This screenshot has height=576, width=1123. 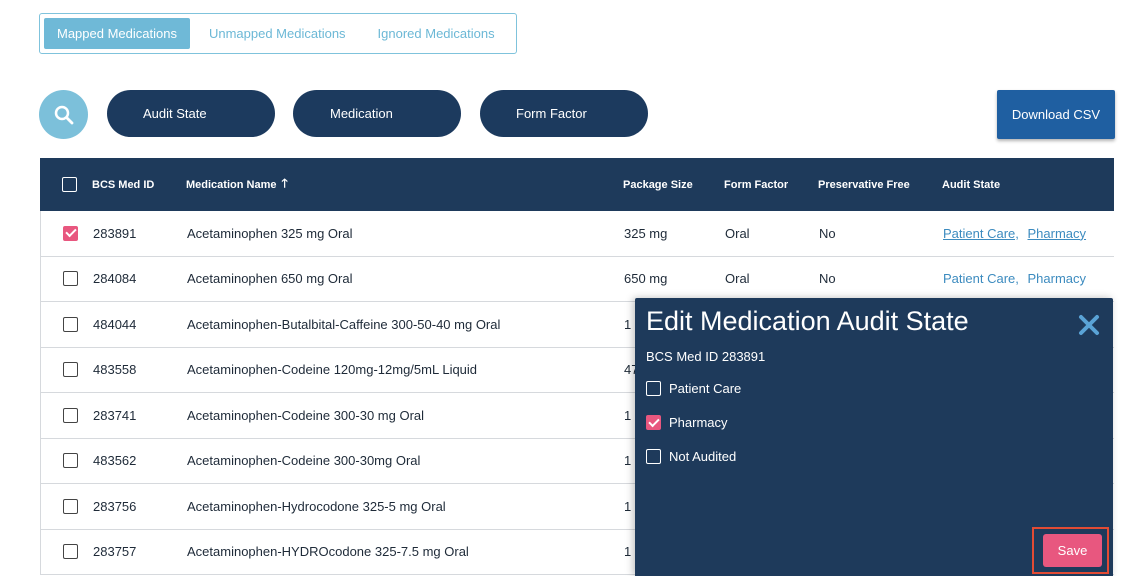 What do you see at coordinates (756, 184) in the screenshot?
I see `header-form-factor: Form Factor` at bounding box center [756, 184].